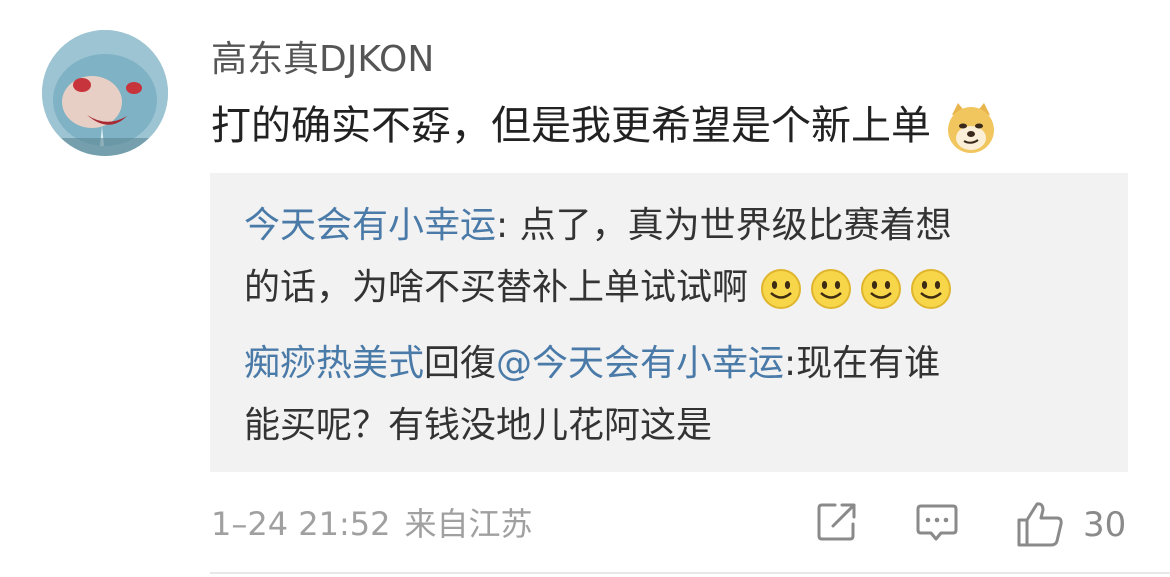 This screenshot has height=577, width=1170. Describe the element at coordinates (937, 522) in the screenshot. I see `comment-icon` at that location.